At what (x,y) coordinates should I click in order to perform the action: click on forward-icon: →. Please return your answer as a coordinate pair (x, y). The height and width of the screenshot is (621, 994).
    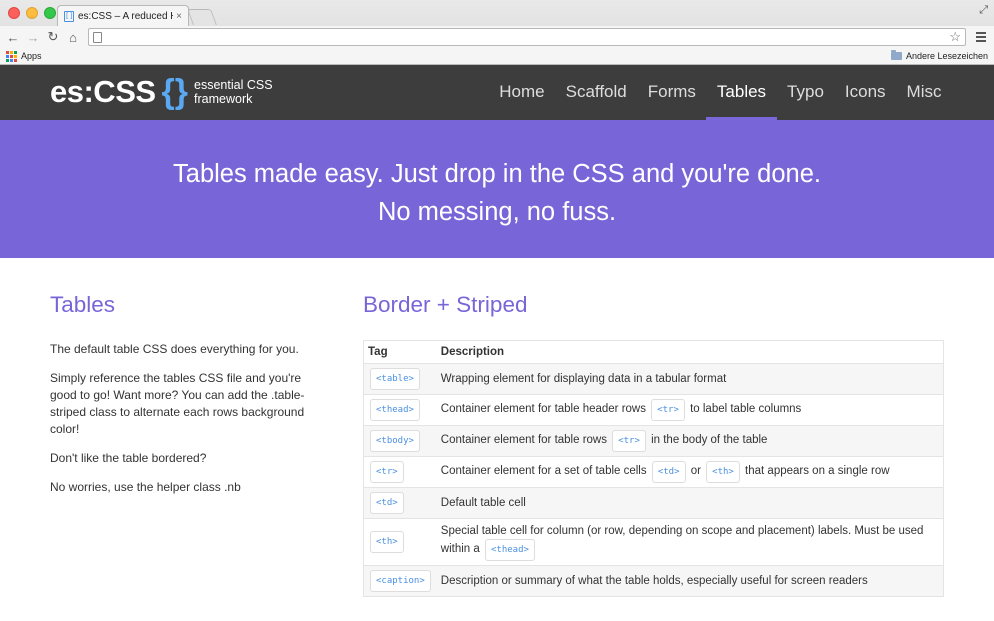
    Looking at the image, I should click on (33, 37).